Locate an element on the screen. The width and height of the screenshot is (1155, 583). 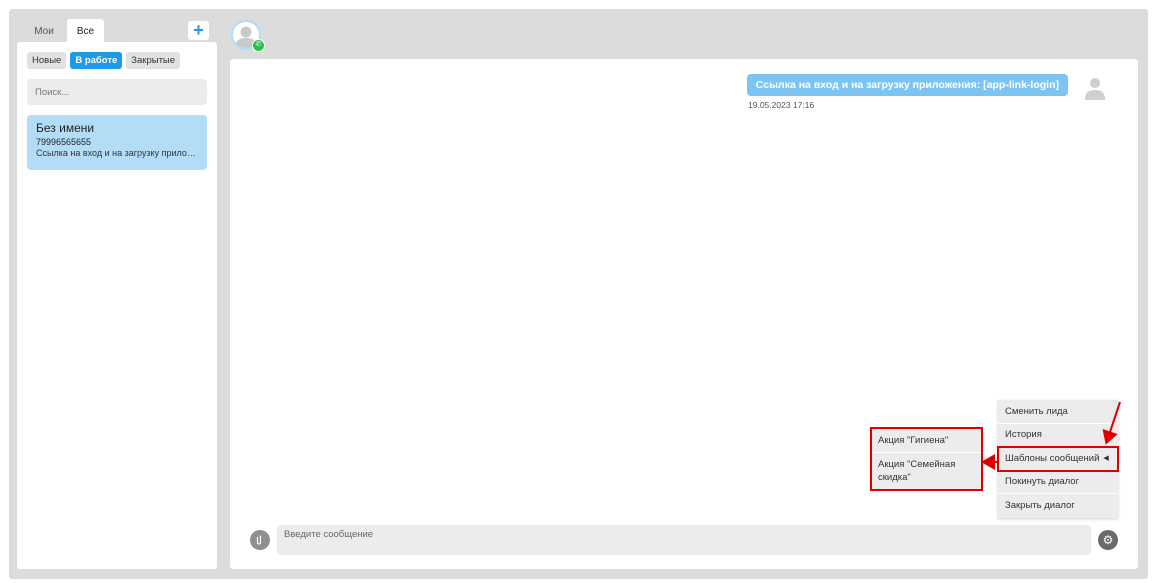
gear-icon: ⚙ is located at coordinates (1108, 540).